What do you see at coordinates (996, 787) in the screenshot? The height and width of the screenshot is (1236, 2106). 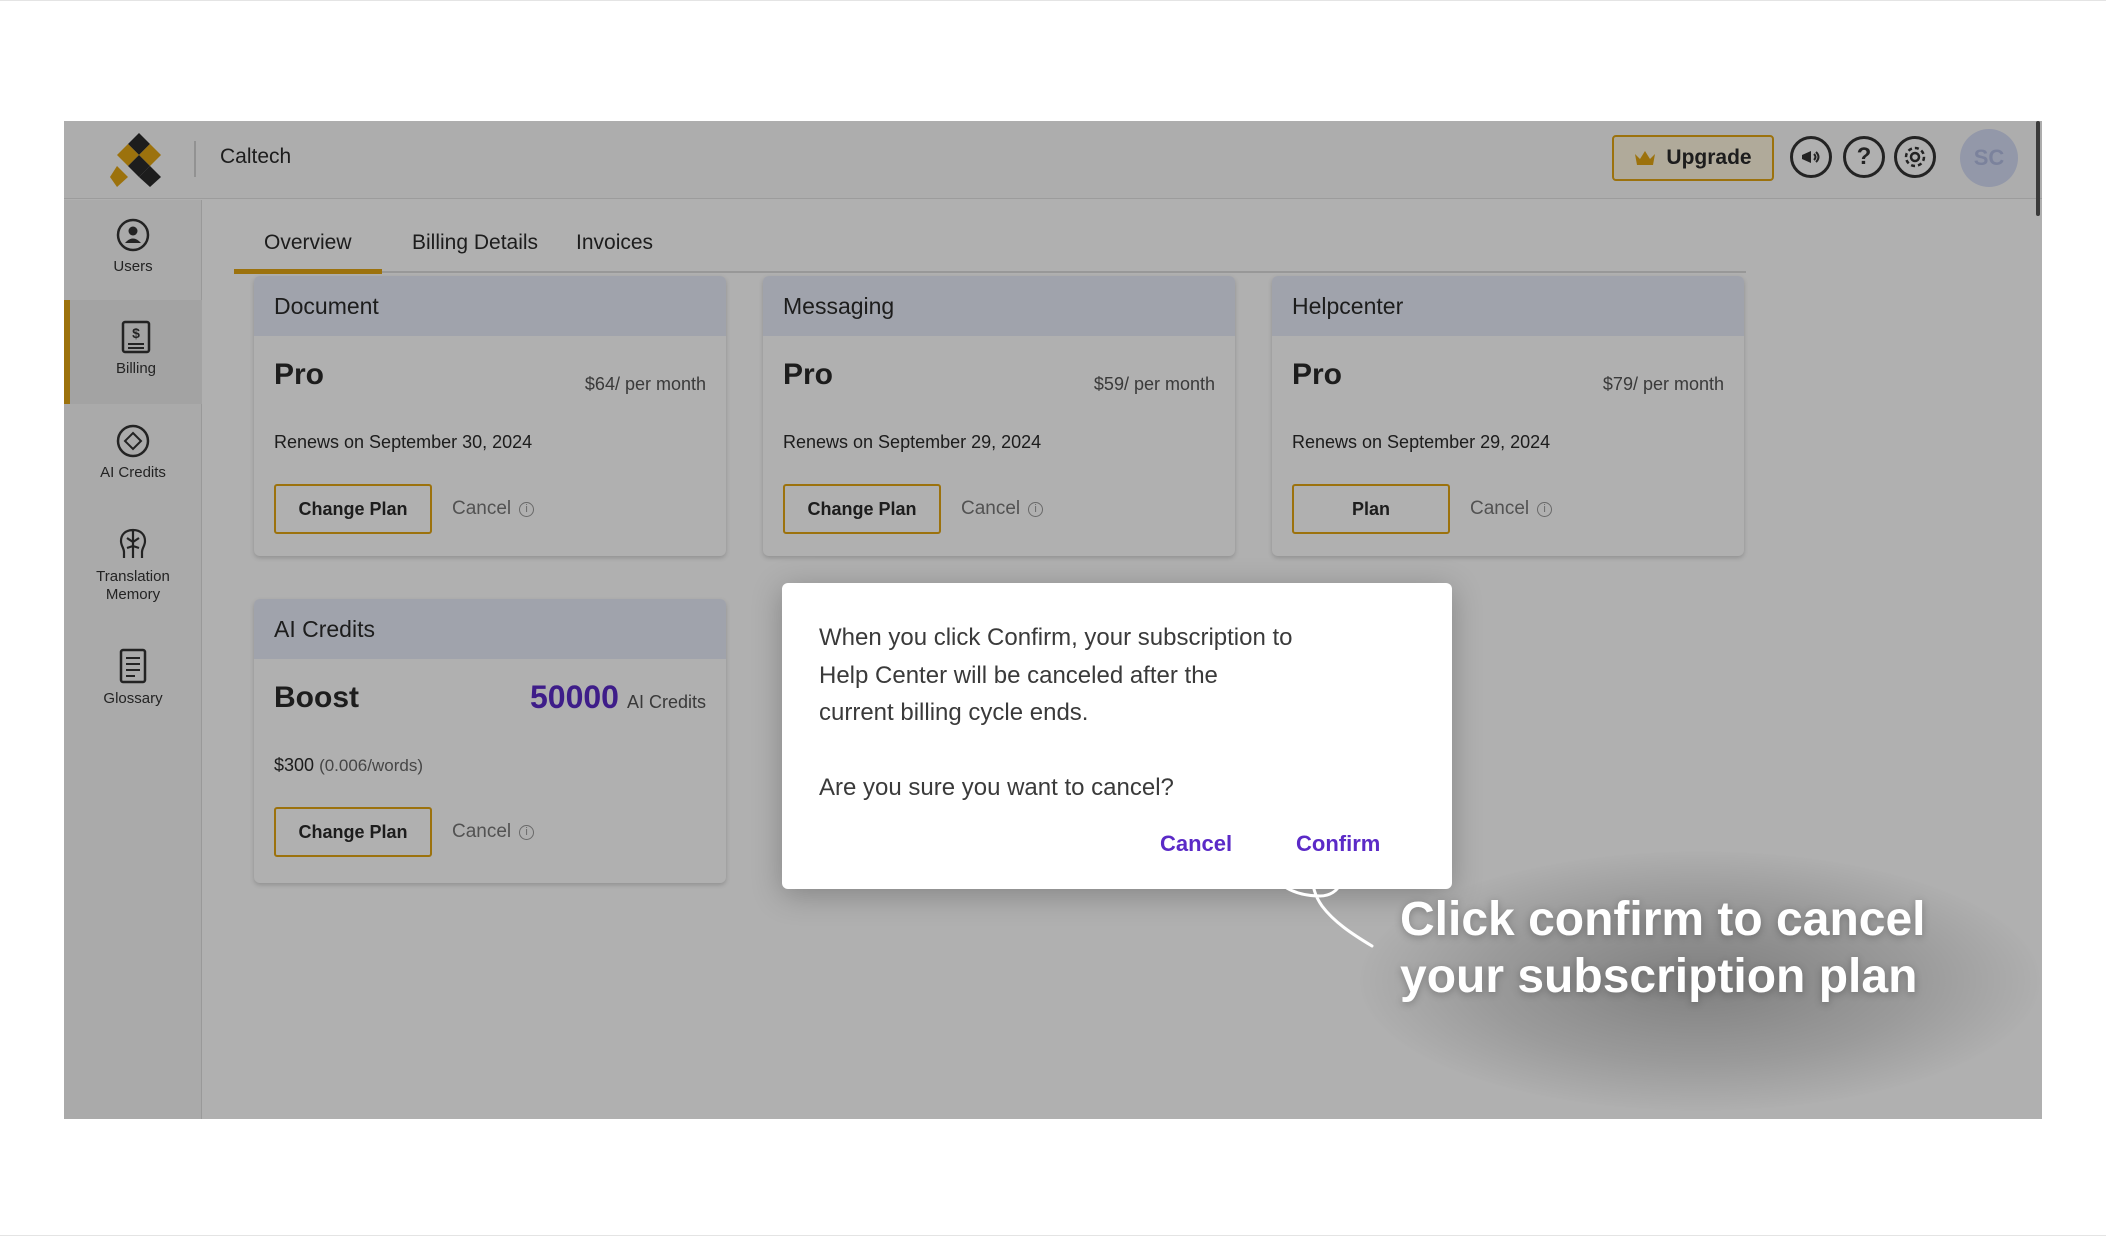 I see `dialog-question: Are you sure you want to cancel?` at bounding box center [996, 787].